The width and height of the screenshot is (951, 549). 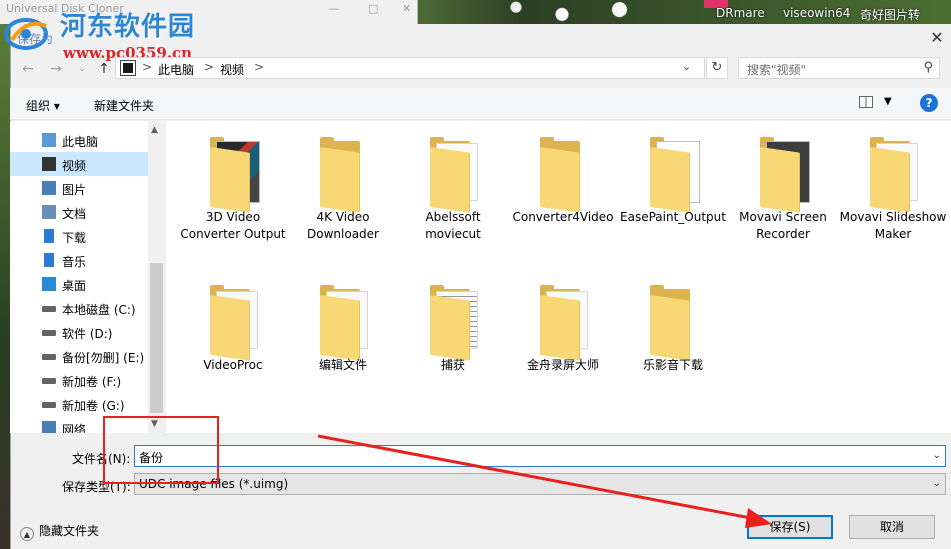 I want to click on folder-item: Converter4Video, so click(x=563, y=193).